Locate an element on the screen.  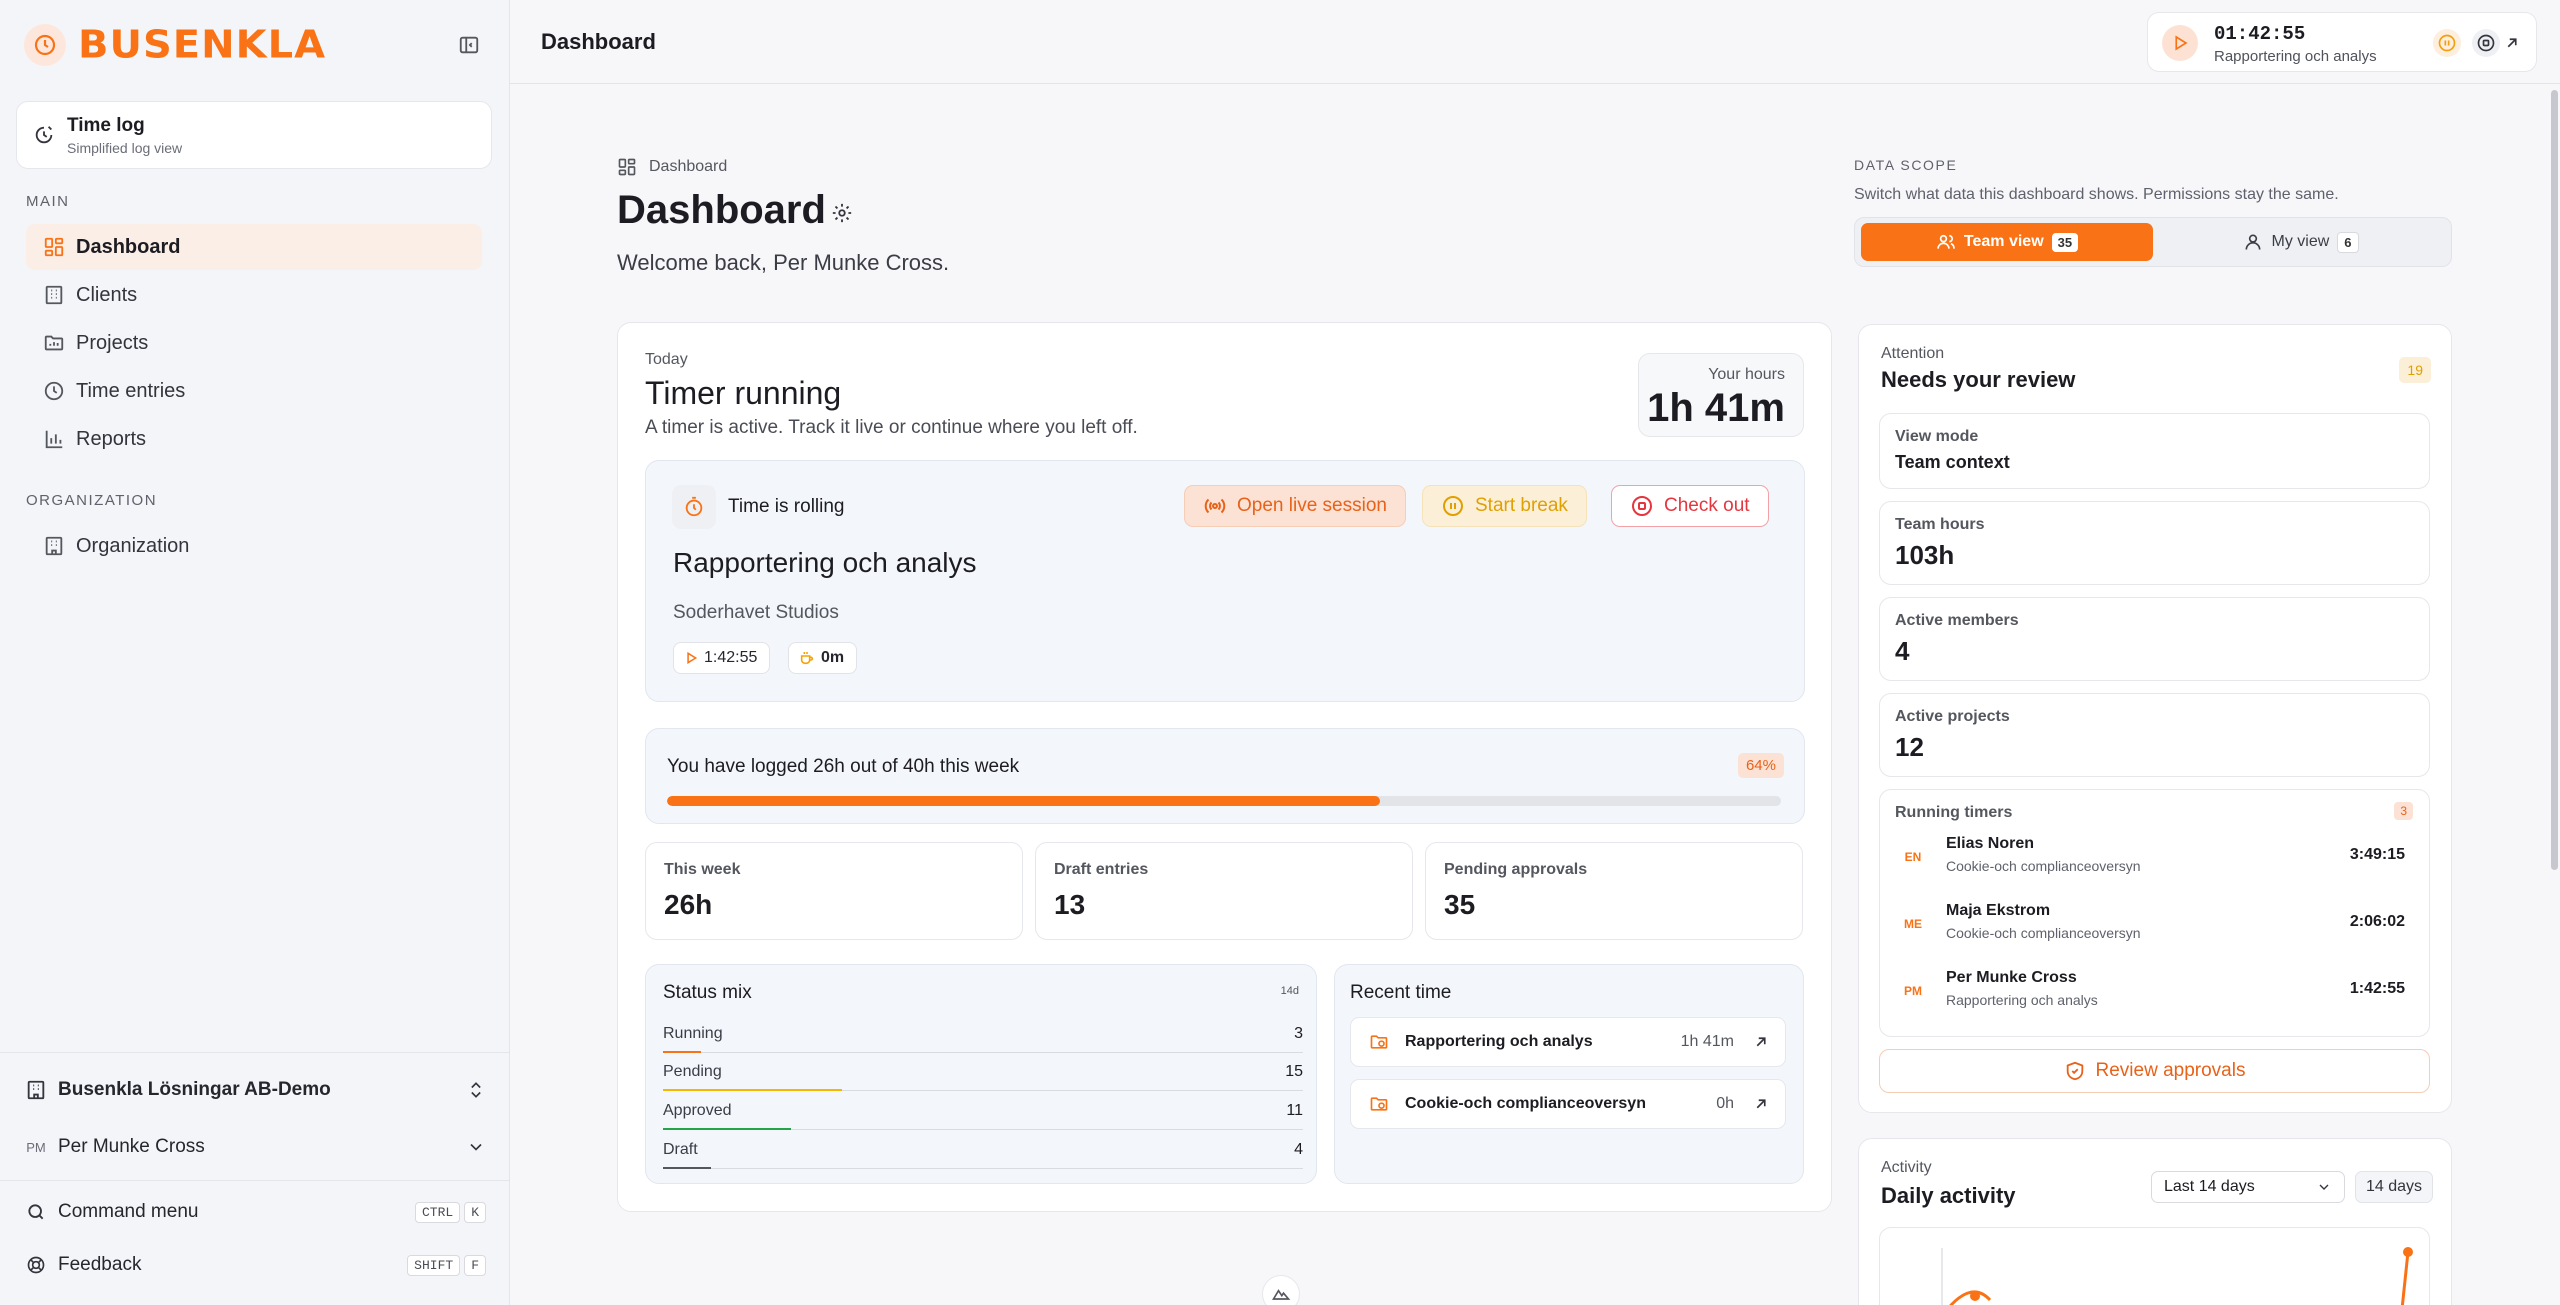
stat-label: Pending approvals is located at coordinates (1516, 869).